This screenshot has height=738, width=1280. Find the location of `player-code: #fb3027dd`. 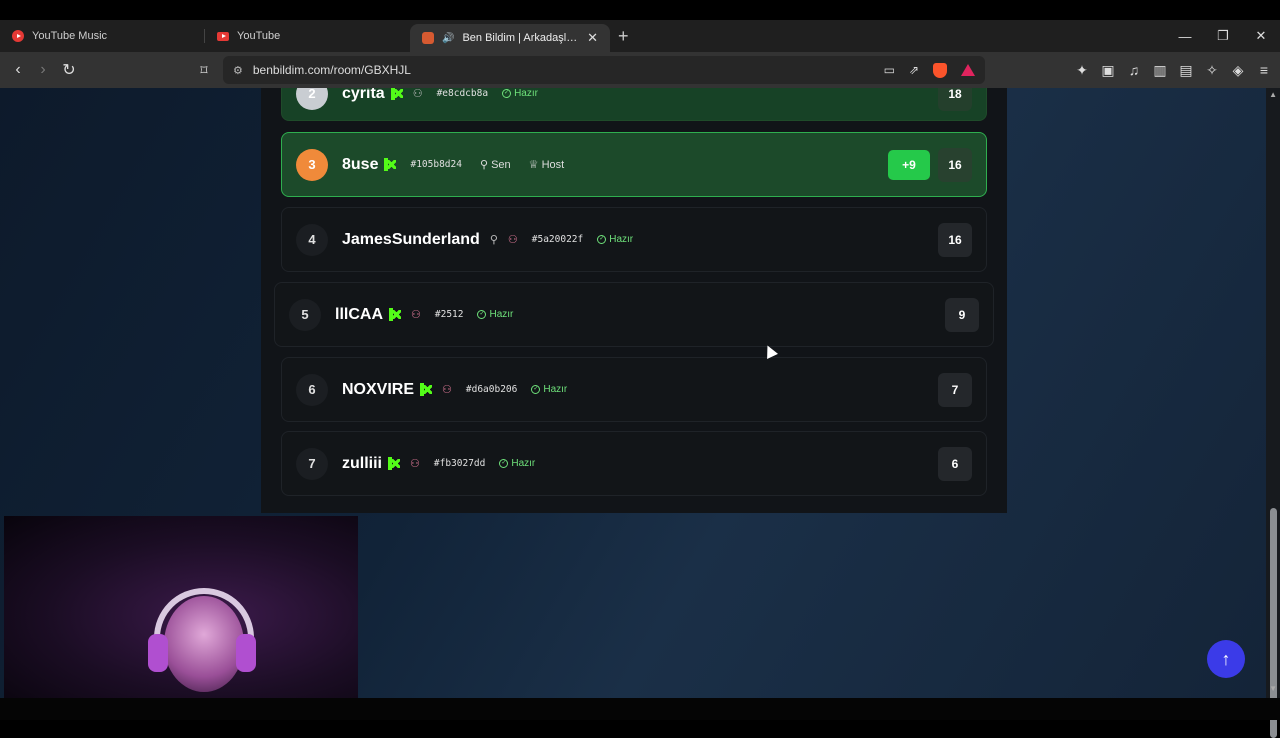

player-code: #fb3027dd is located at coordinates (459, 463).